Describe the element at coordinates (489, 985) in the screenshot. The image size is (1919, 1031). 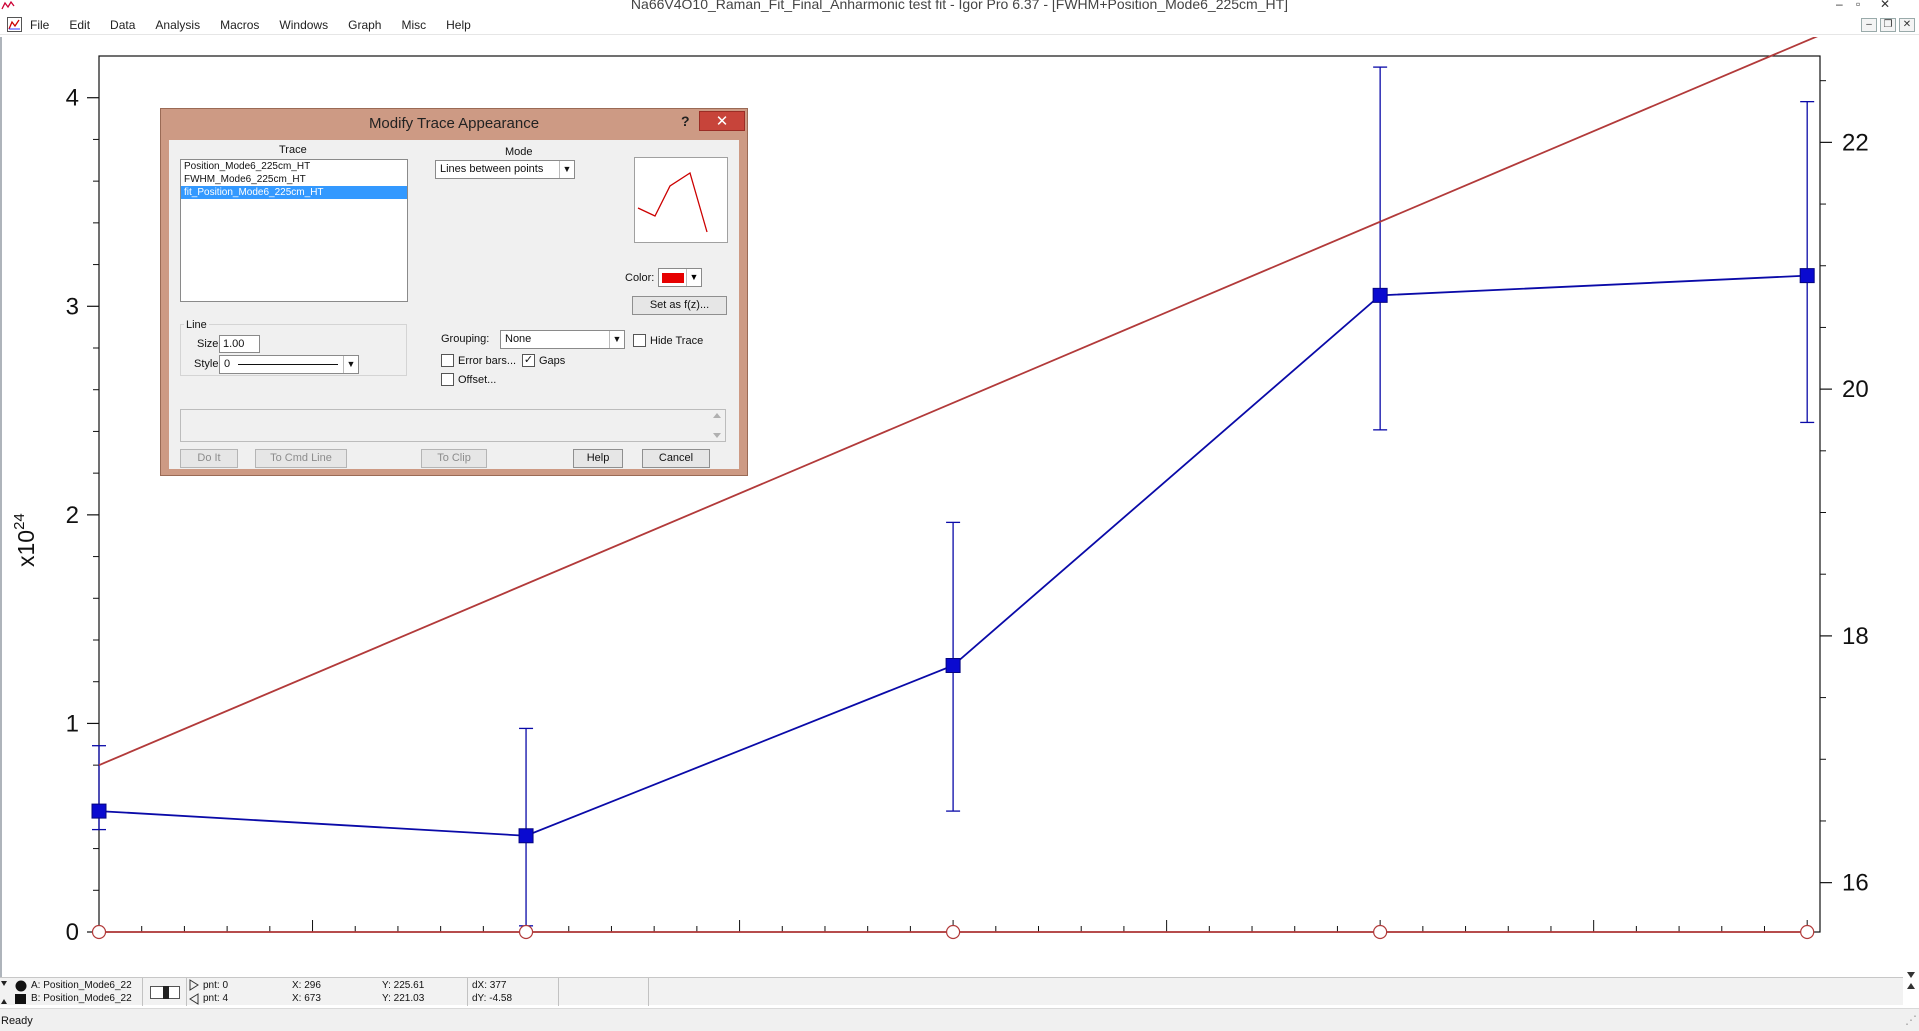
I see `delta-x: dX: 377` at that location.